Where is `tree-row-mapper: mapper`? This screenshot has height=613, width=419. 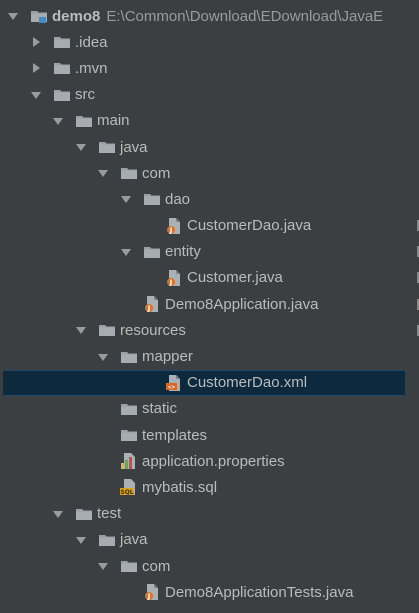 tree-row-mapper: mapper is located at coordinates (209, 356).